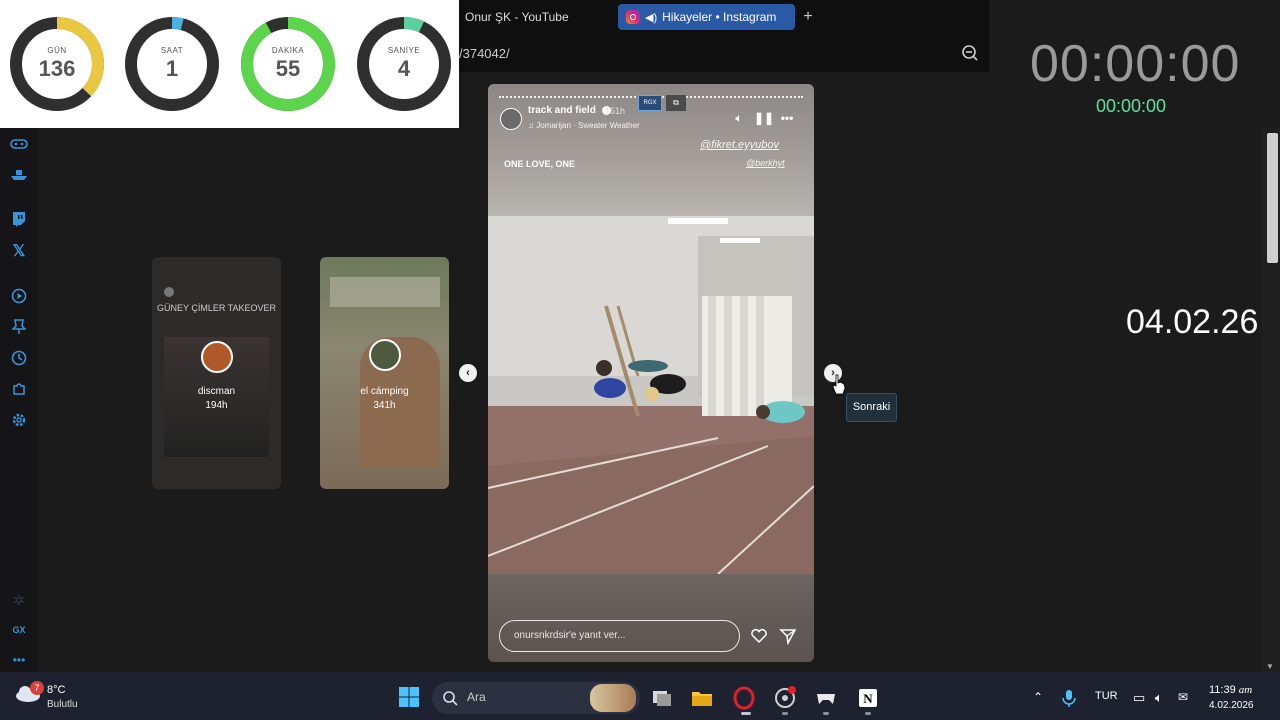  What do you see at coordinates (385, 292) in the screenshot?
I see `card-bg-chairs` at bounding box center [385, 292].